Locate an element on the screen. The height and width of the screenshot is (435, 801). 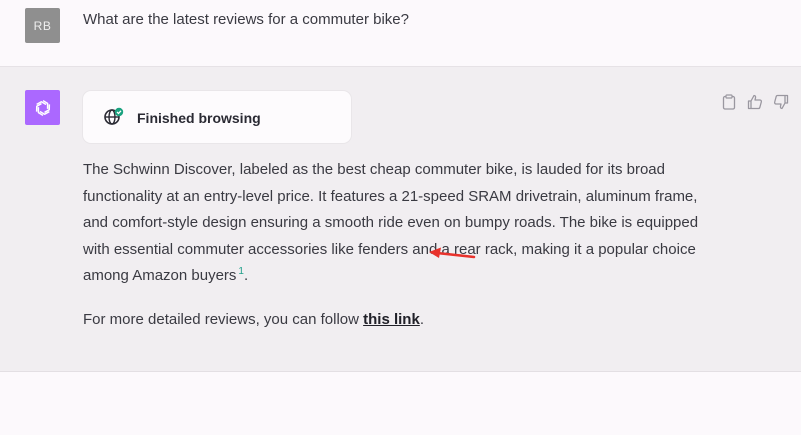
annotation-arrow-icon is located at coordinates (452, 253).